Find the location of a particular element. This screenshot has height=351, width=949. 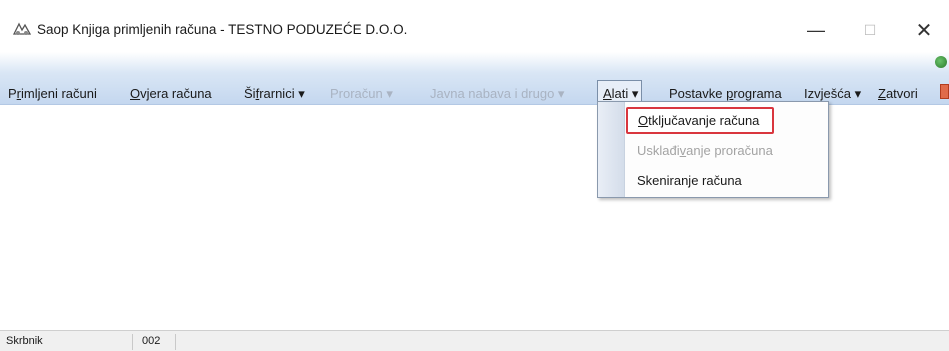

menu-item-skeniranje-racuna: Skeniranje računa is located at coordinates (725, 180).